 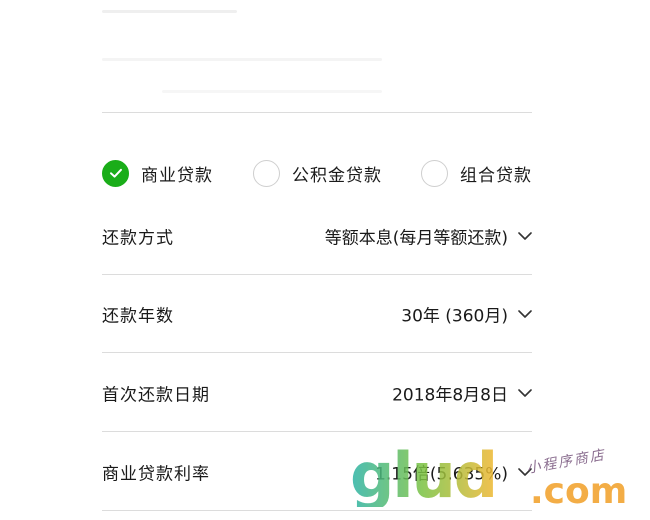 What do you see at coordinates (317, 393) in the screenshot?
I see `first-repayment-date-row: 首次还款日期 2018年8月8日` at bounding box center [317, 393].